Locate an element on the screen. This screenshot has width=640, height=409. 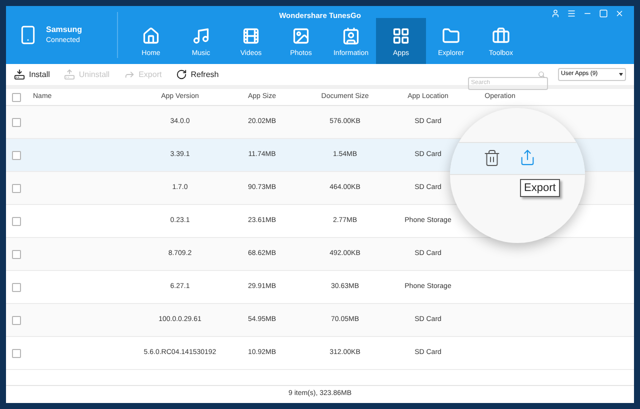
home-icon is located at coordinates (151, 35).